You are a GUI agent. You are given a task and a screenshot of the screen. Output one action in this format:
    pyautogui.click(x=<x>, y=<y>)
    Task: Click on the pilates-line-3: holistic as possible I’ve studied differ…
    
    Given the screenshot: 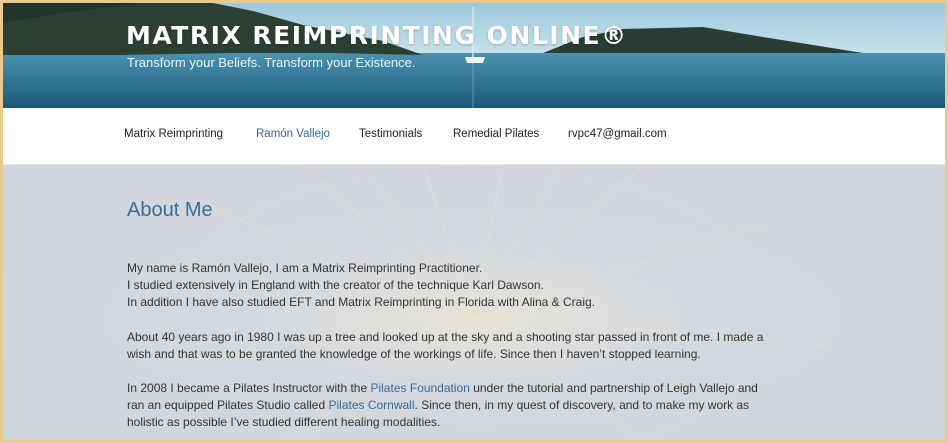 What is the action you would take?
    pyautogui.click(x=284, y=422)
    